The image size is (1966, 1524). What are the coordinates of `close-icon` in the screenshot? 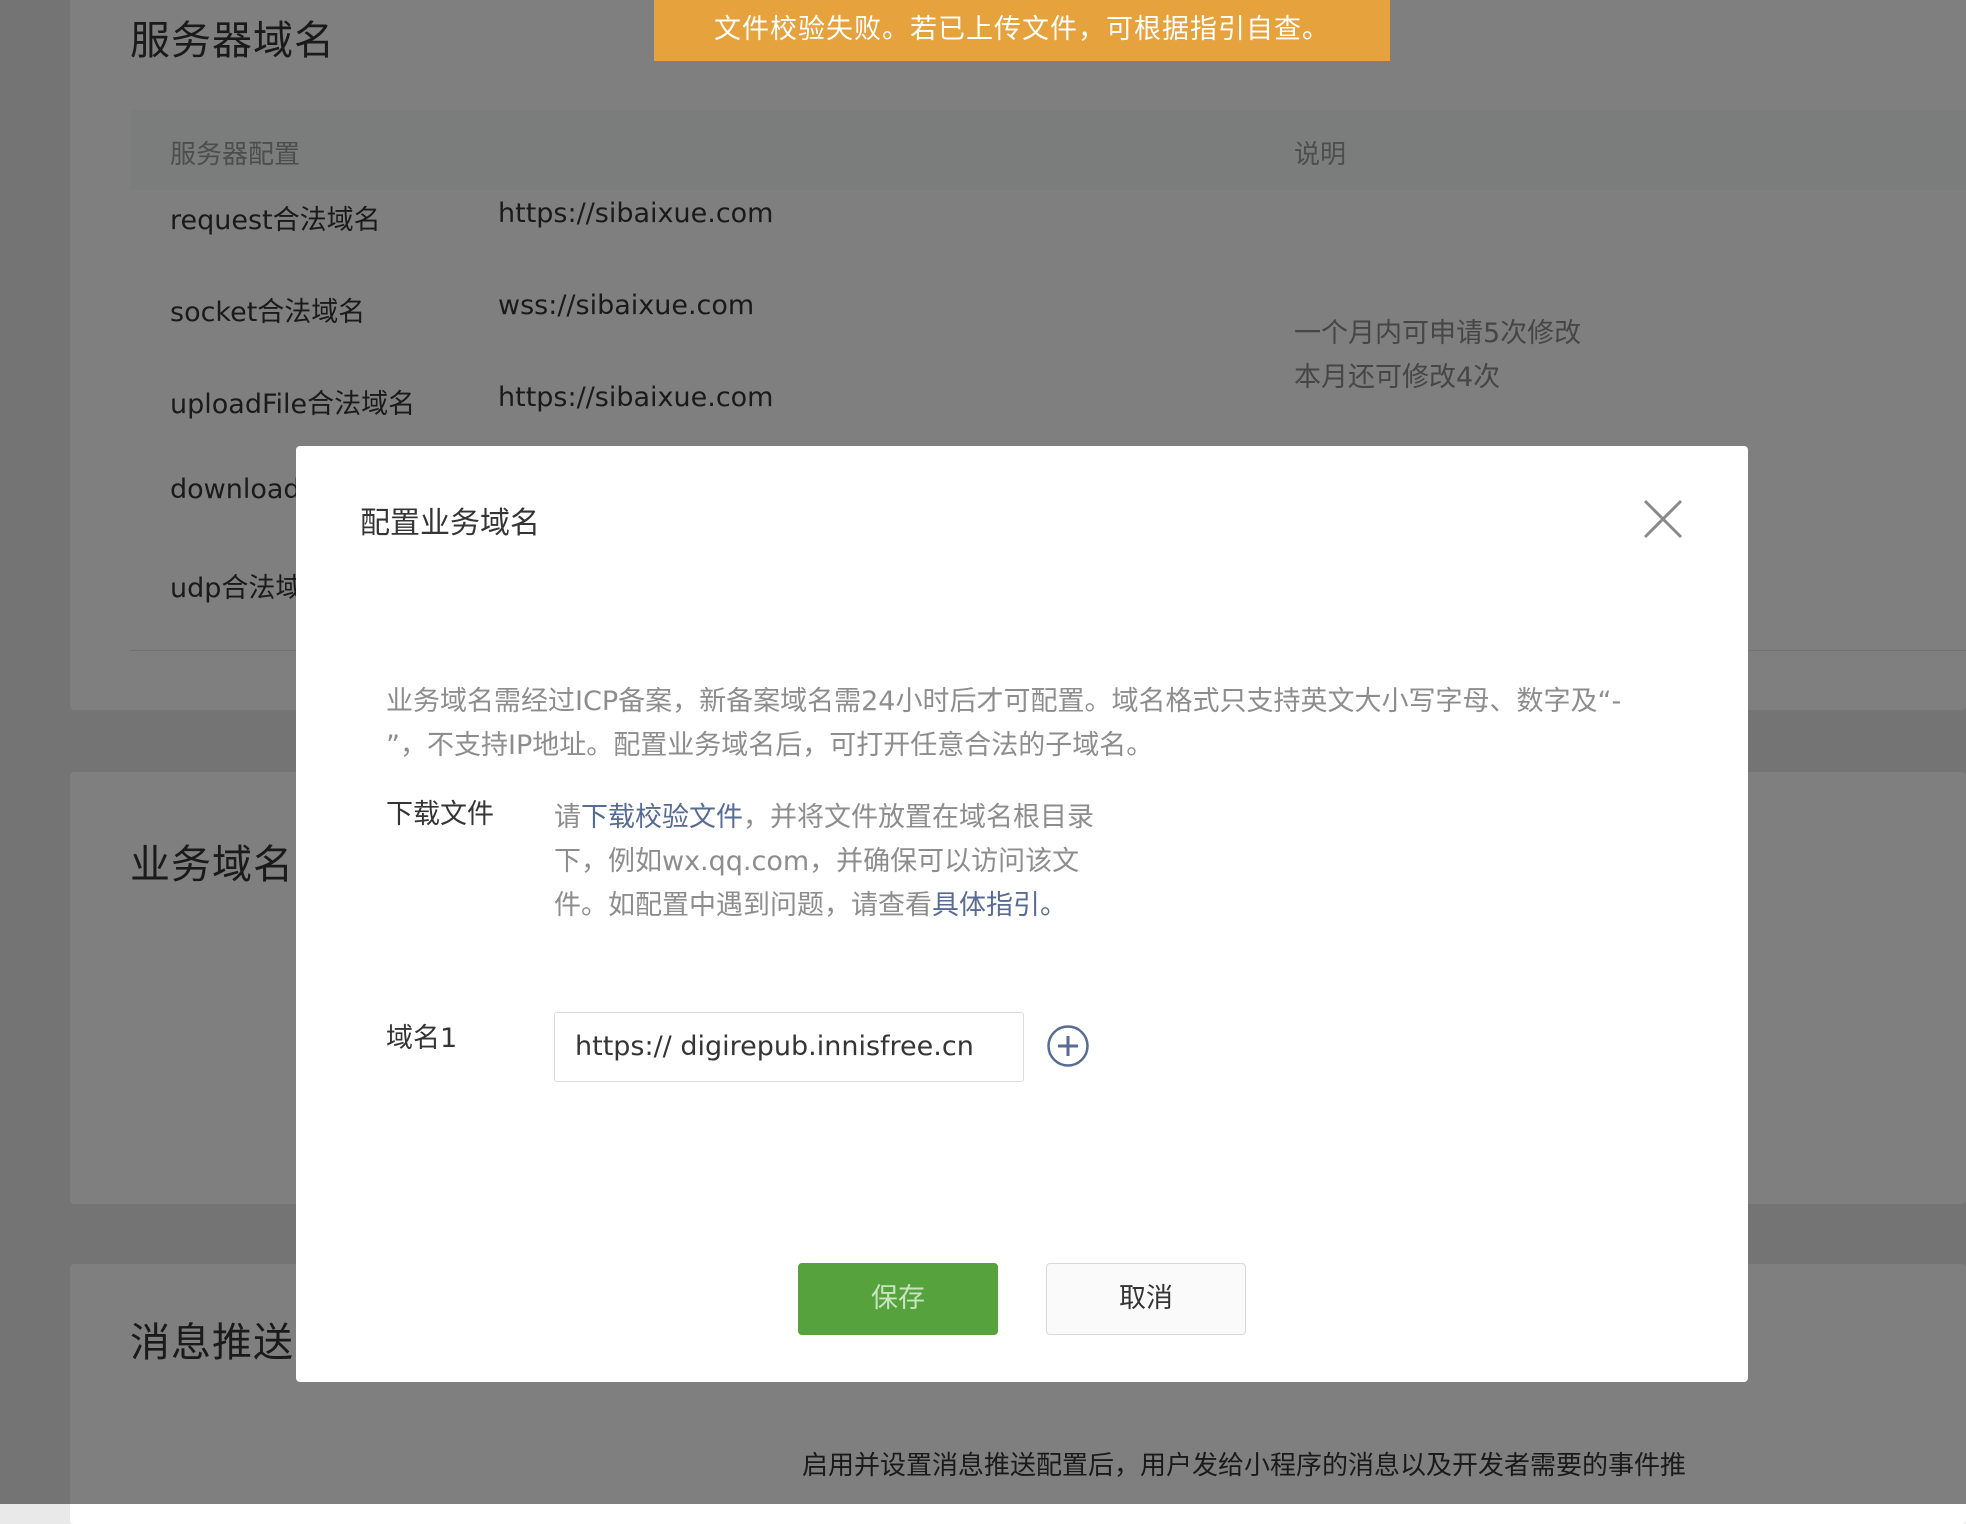 It's located at (1663, 519).